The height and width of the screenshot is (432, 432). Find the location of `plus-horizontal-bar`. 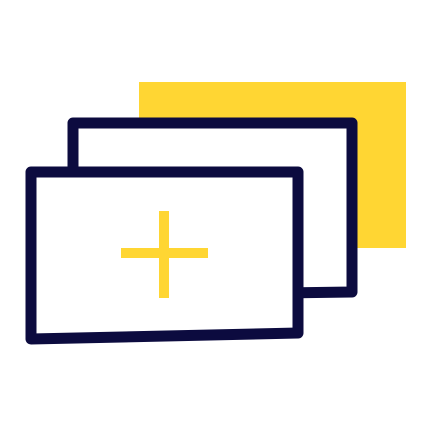

plus-horizontal-bar is located at coordinates (164, 253).